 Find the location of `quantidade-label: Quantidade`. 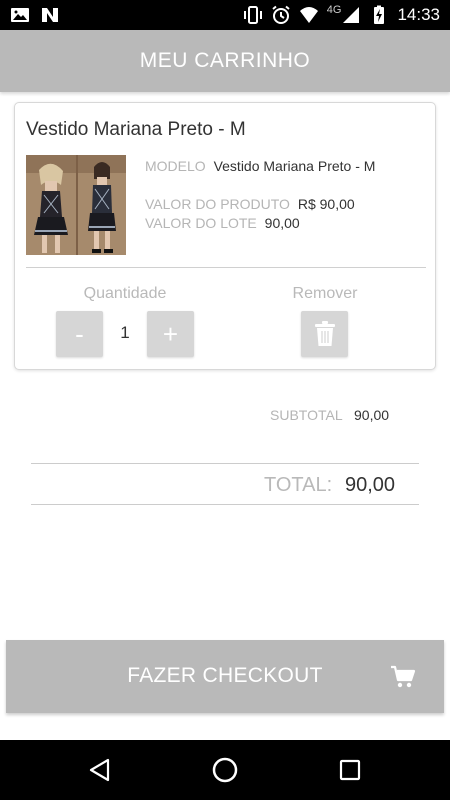

quantidade-label: Quantidade is located at coordinates (125, 293).